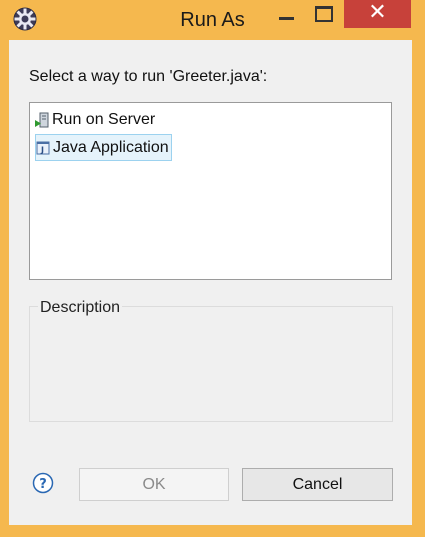 This screenshot has width=425, height=537. I want to click on maximize-button, so click(323, 14).